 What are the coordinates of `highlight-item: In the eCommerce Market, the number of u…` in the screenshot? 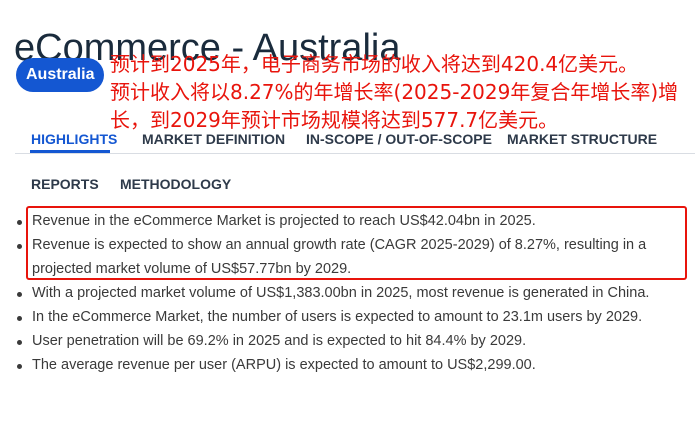 It's located at (349, 318).